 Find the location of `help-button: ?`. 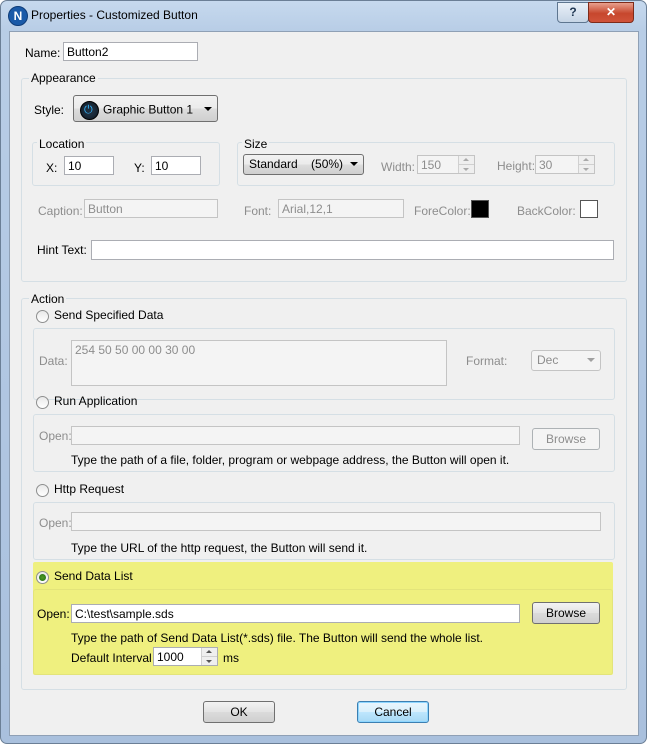

help-button: ? is located at coordinates (573, 12).